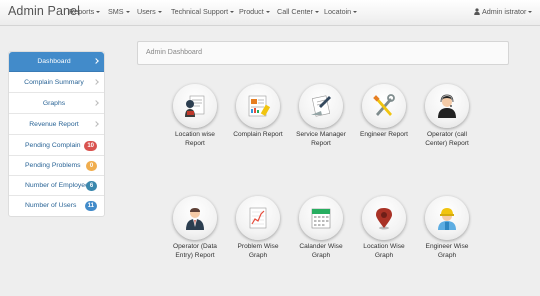  I want to click on sidebar-item-label: Complain Summary, so click(54, 82).